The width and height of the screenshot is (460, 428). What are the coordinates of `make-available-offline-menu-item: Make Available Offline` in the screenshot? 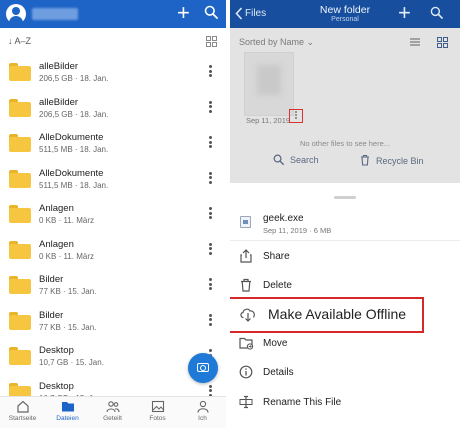 It's located at (345, 314).